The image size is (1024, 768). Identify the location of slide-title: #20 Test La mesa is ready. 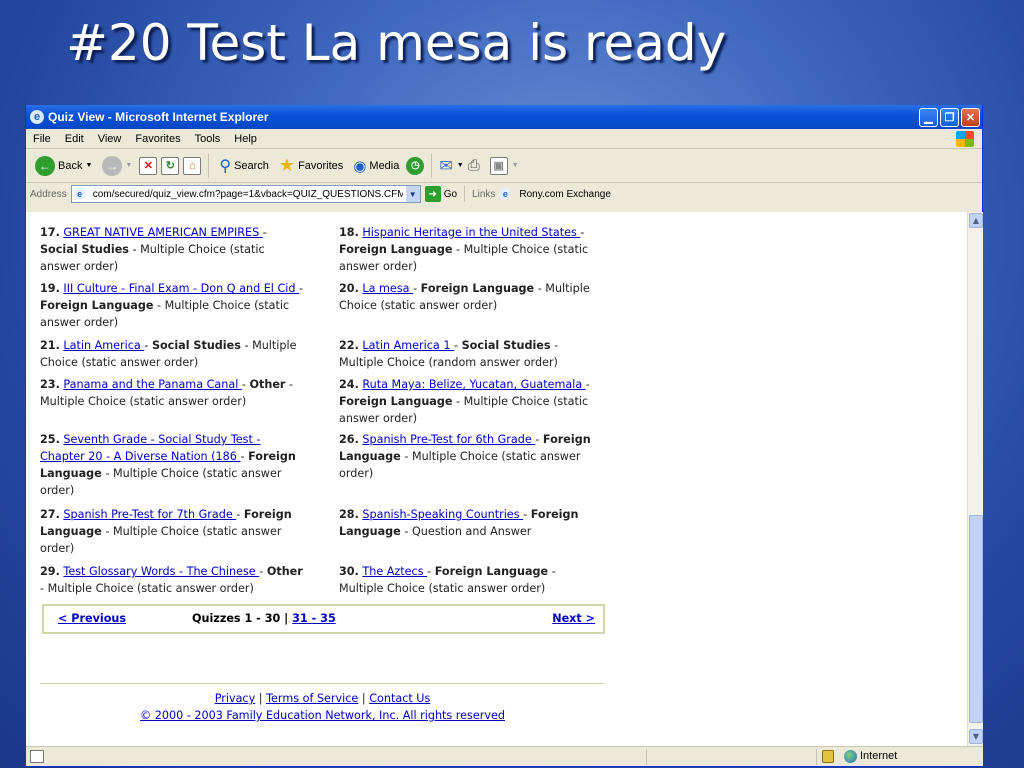
(396, 43).